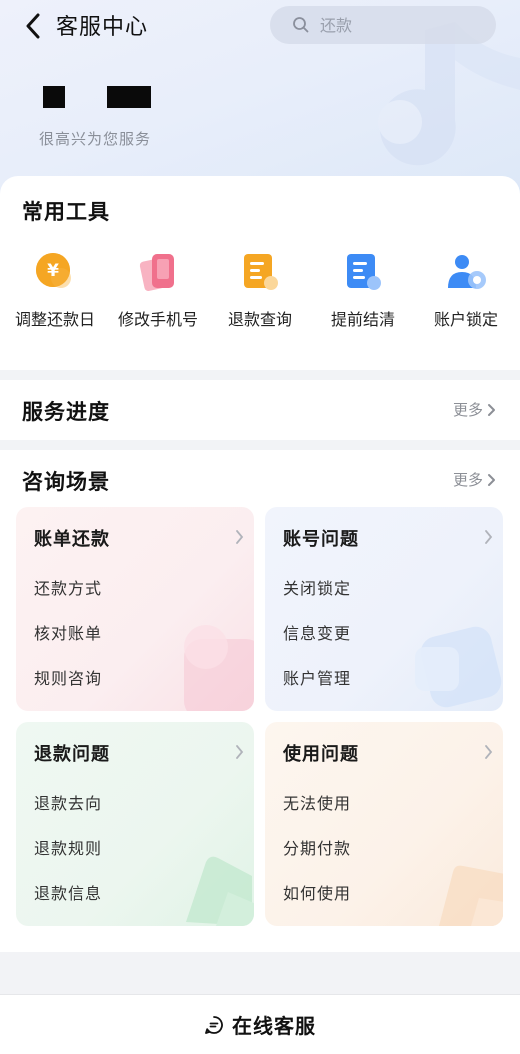 The width and height of the screenshot is (520, 1054). Describe the element at coordinates (68, 677) in the screenshot. I see `tile-link-rule-inquiry: 规则咨询` at that location.